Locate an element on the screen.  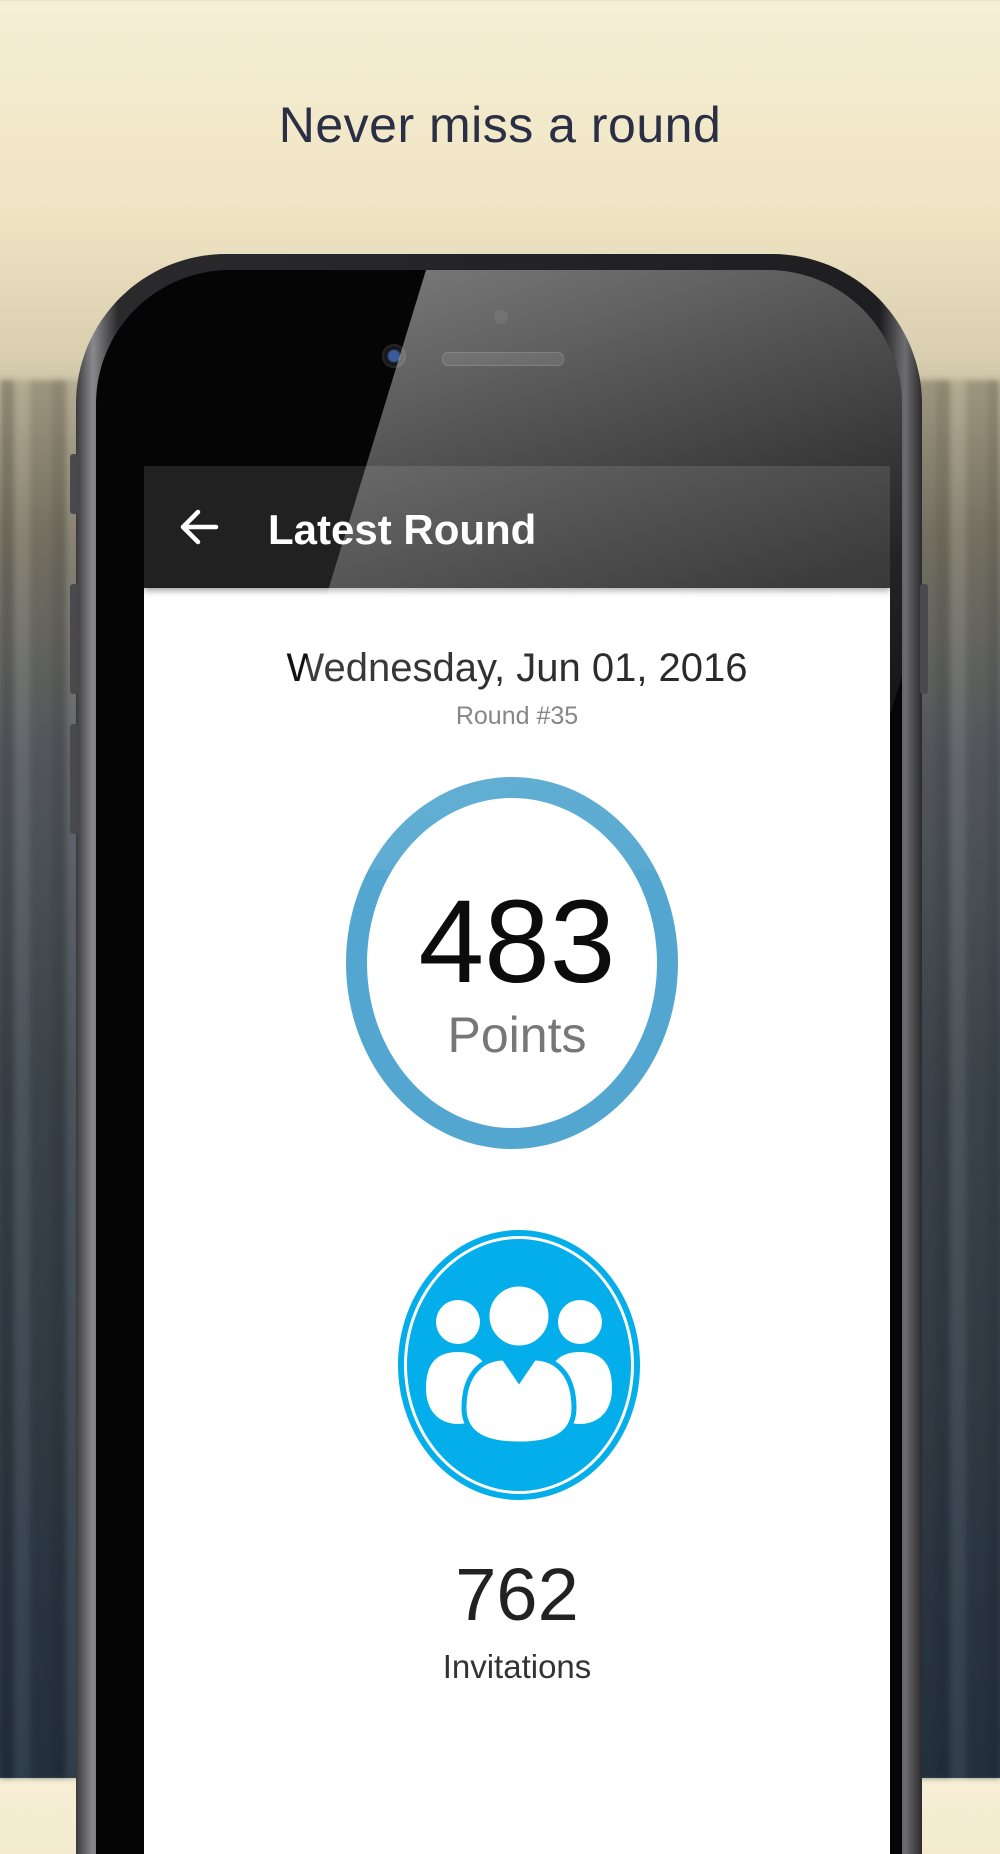
invitations-label: Invitations is located at coordinates (517, 1666).